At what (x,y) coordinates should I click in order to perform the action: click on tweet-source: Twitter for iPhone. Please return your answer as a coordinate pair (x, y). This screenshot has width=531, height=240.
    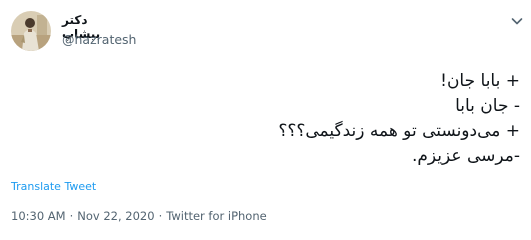
    Looking at the image, I should click on (216, 216).